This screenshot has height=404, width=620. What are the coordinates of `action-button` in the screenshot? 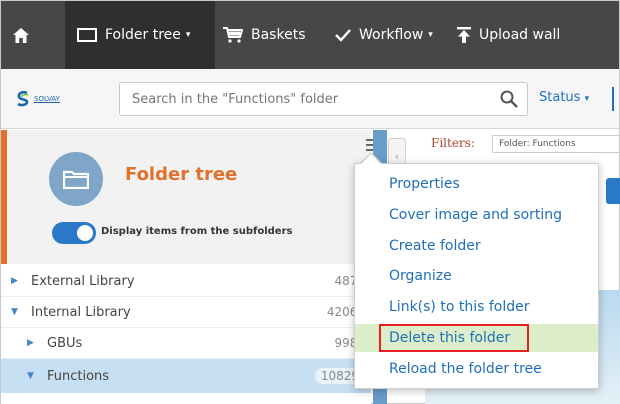 It's located at (613, 191).